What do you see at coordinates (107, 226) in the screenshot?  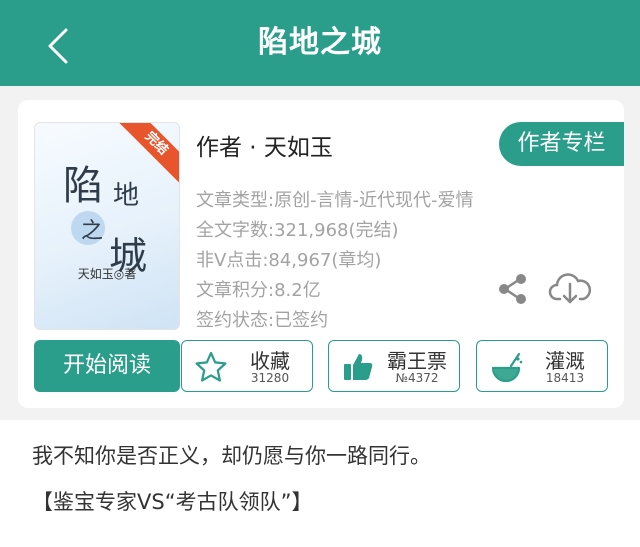 I see `book-cover: 陷 地 之 城 天如玉◎著 完结` at bounding box center [107, 226].